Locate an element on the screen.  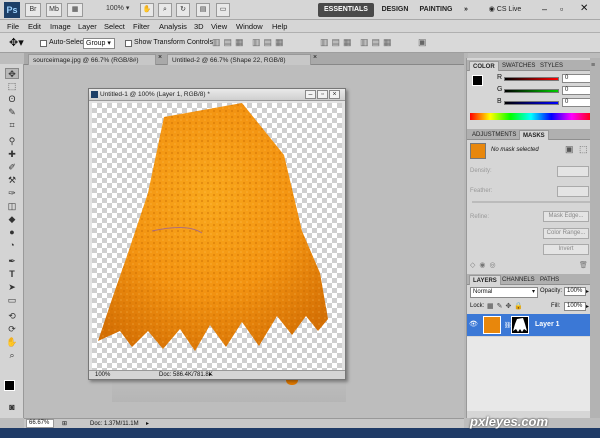
zoom-level-select: 100% ▾ is located at coordinates (120, 10).